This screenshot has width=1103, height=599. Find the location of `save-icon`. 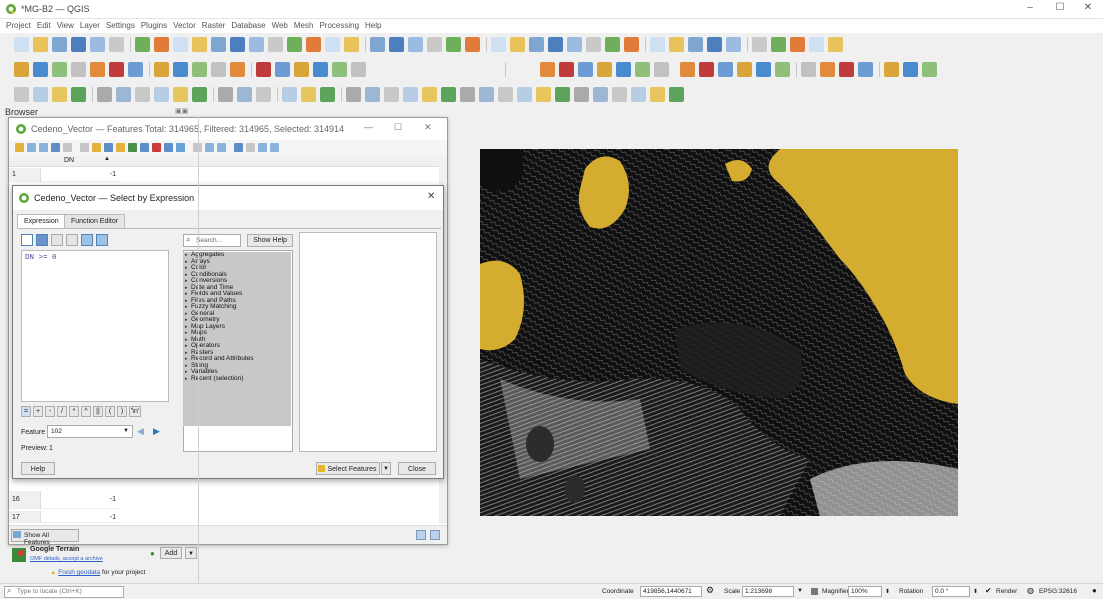

save-icon is located at coordinates (42, 240).